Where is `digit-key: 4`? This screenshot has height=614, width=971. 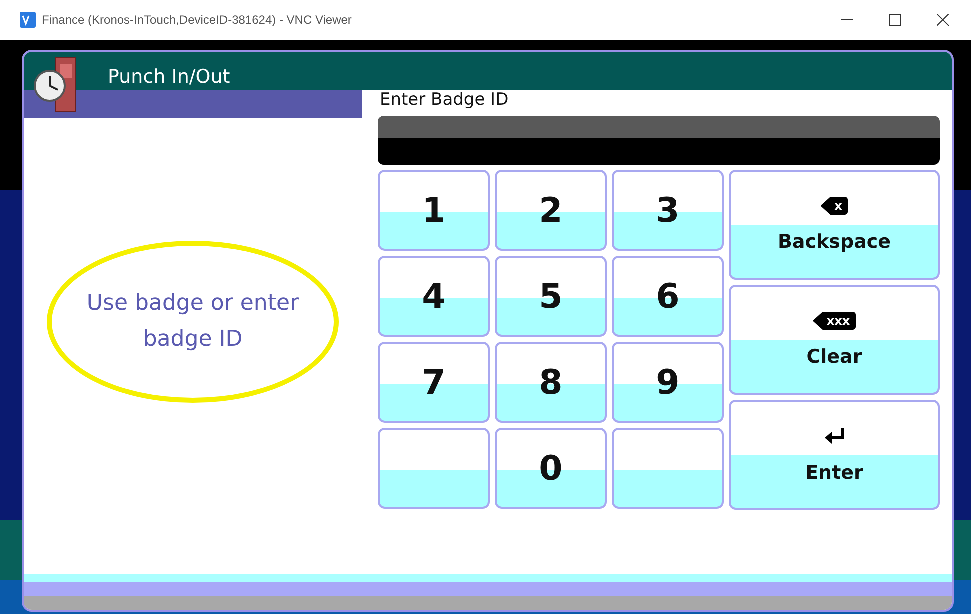 digit-key: 4 is located at coordinates (434, 296).